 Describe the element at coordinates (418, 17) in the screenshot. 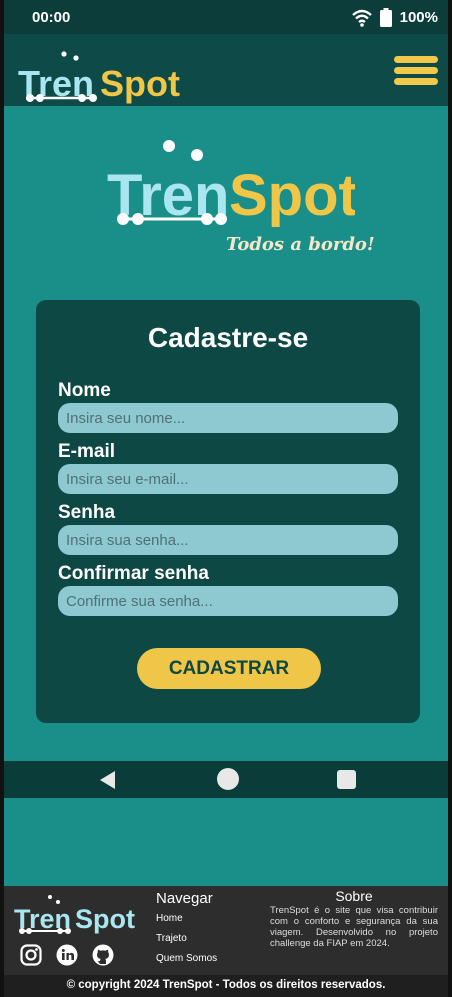

I see `battery-level: 100%` at that location.